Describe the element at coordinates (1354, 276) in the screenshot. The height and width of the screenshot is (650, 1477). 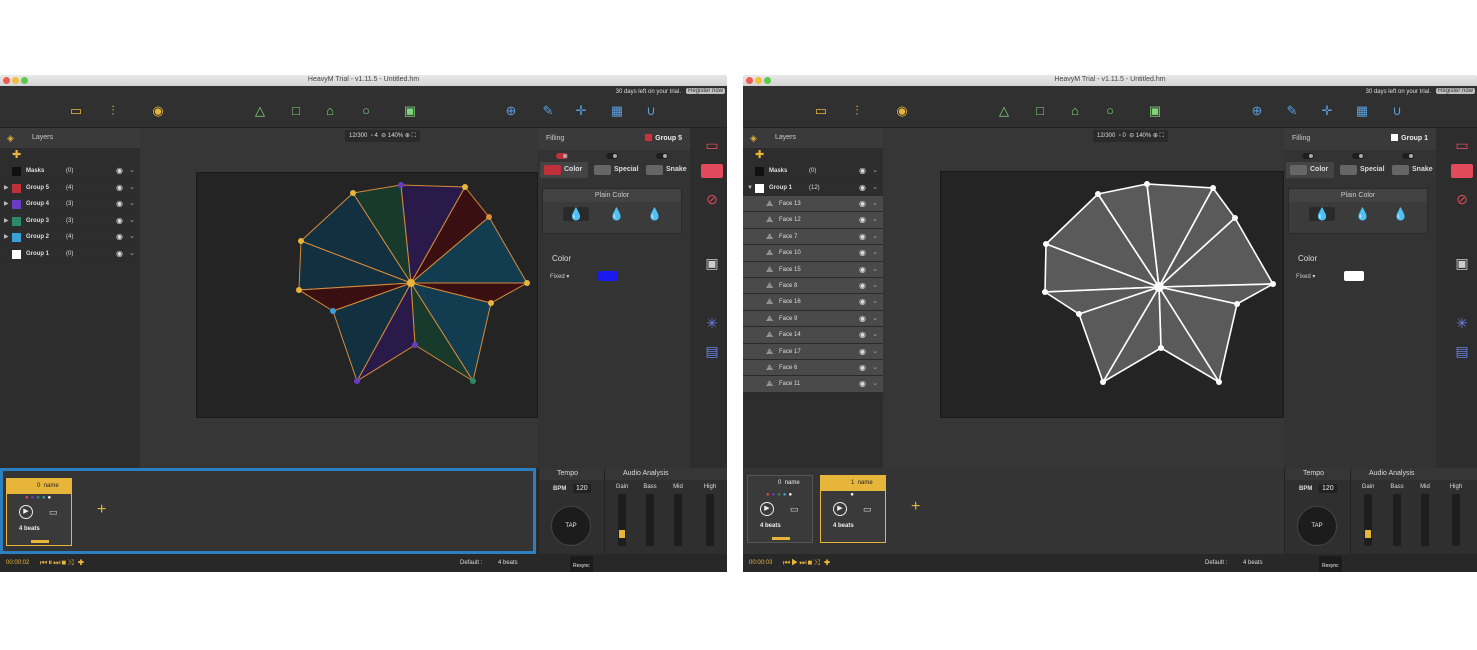
I see `color-swatch` at that location.